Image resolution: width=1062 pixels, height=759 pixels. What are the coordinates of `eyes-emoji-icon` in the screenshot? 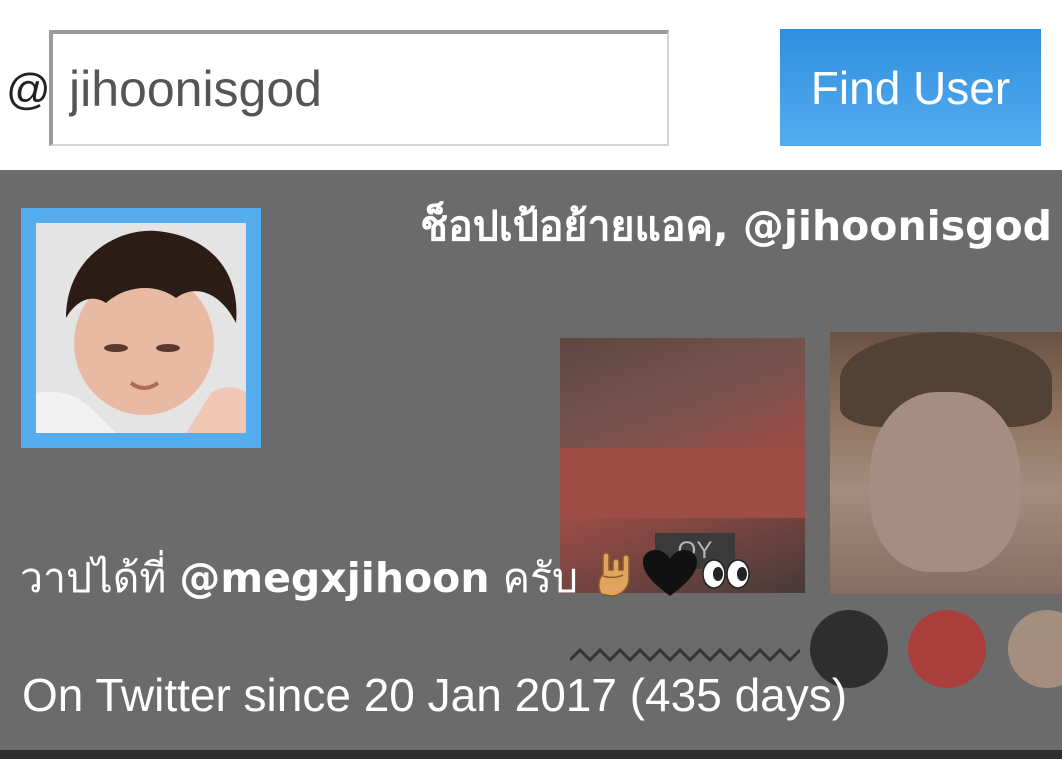 It's located at (726, 581).